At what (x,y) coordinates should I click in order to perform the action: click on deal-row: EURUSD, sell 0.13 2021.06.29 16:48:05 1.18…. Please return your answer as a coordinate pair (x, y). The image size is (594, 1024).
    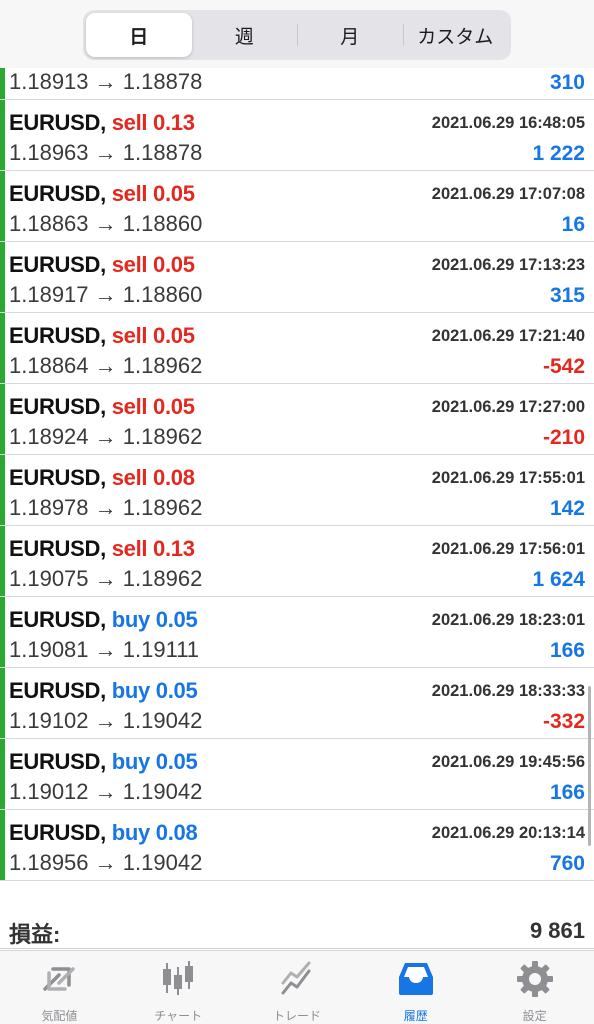
    Looking at the image, I should click on (297, 135).